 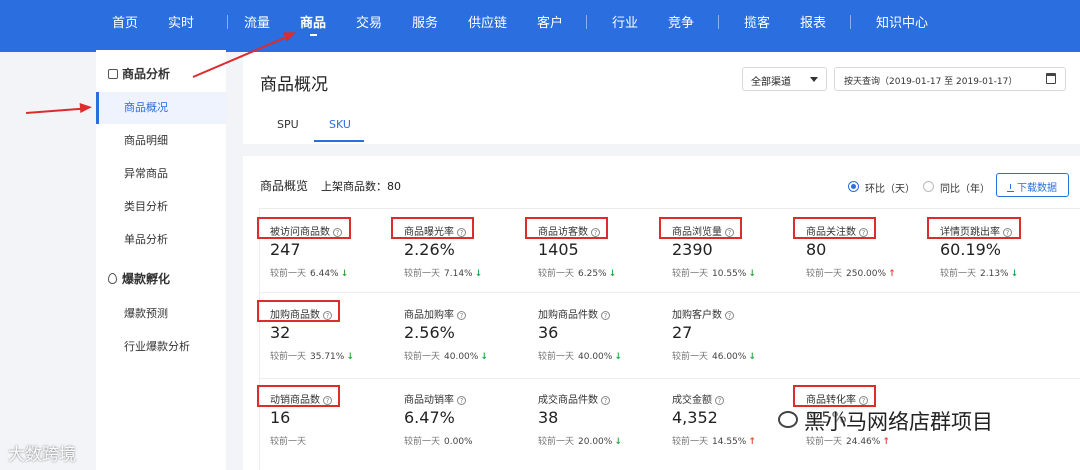 What do you see at coordinates (931, 82) in the screenshot?
I see `date-range-value: 按天查询（2019-01-17 至 2019-01-17）` at bounding box center [931, 82].